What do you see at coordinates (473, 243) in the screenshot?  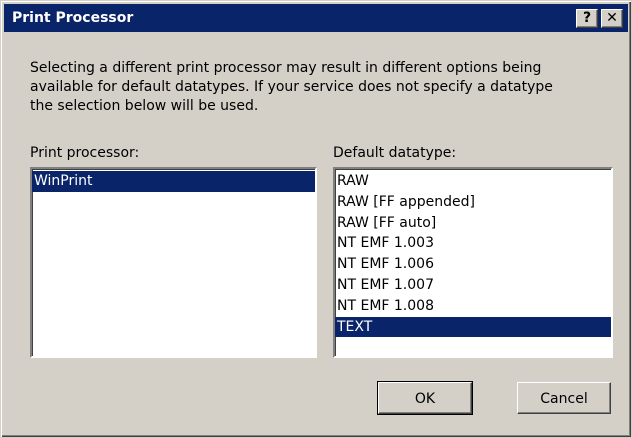 I see `default-datatype-option: NT EMF 1.003` at bounding box center [473, 243].